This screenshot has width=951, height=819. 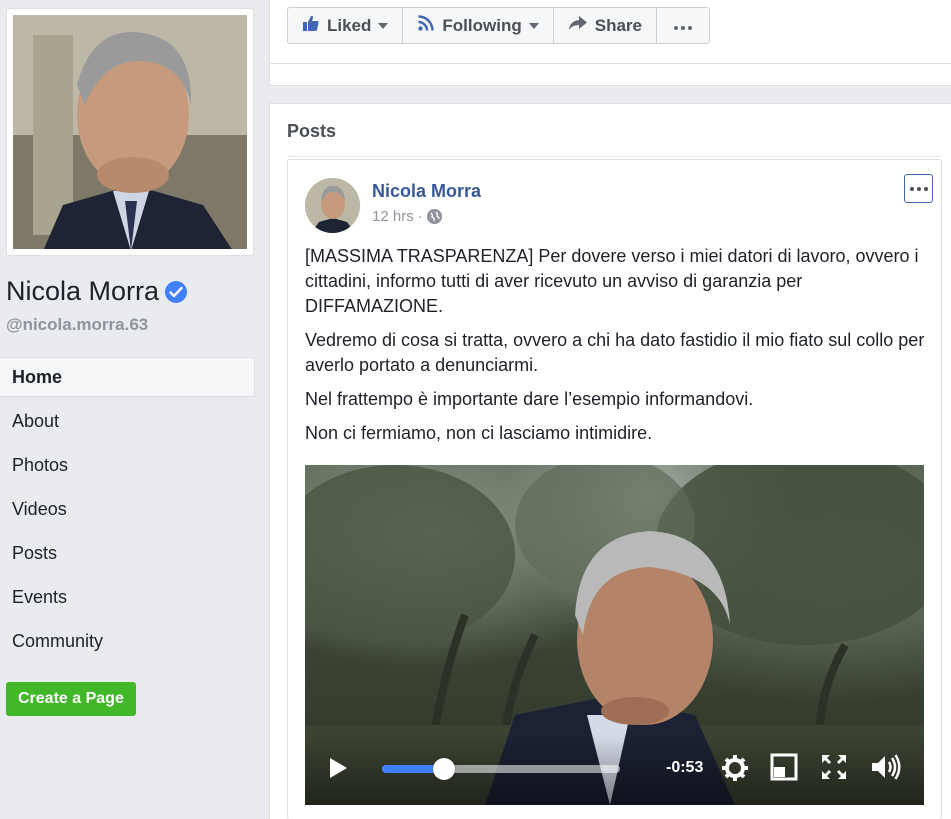 What do you see at coordinates (735, 770) in the screenshot?
I see `settings-gear-icon` at bounding box center [735, 770].